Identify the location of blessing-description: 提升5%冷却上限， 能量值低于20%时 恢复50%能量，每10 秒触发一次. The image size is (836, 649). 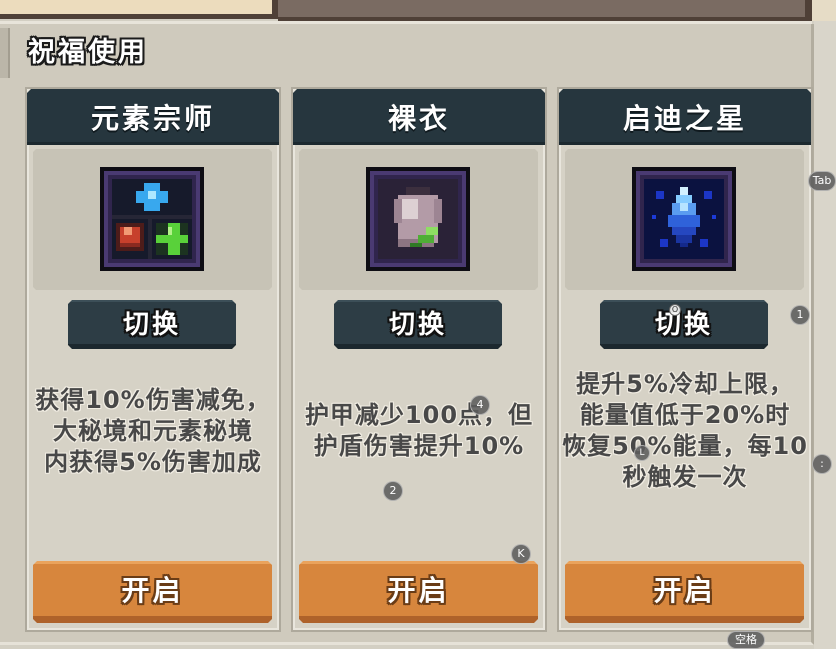
(685, 431).